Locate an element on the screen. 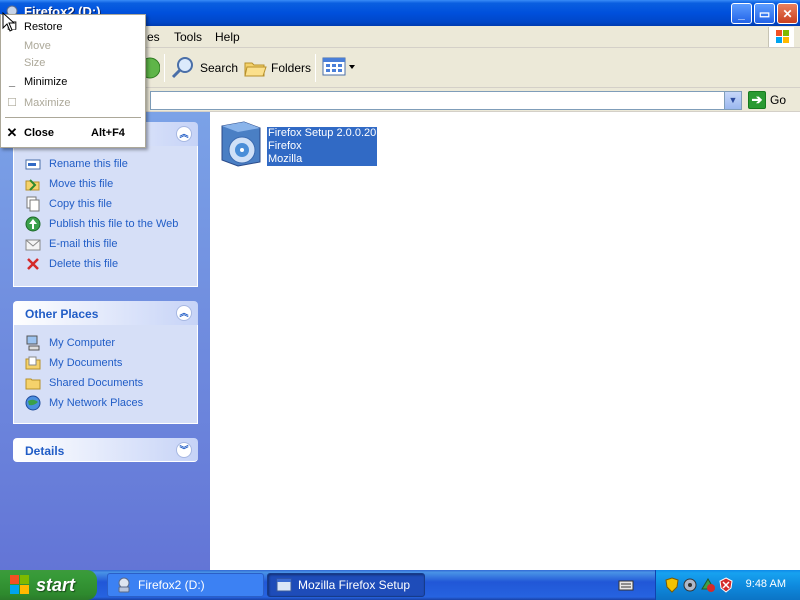 The image size is (800, 600). place-label: My Documents is located at coordinates (86, 363).